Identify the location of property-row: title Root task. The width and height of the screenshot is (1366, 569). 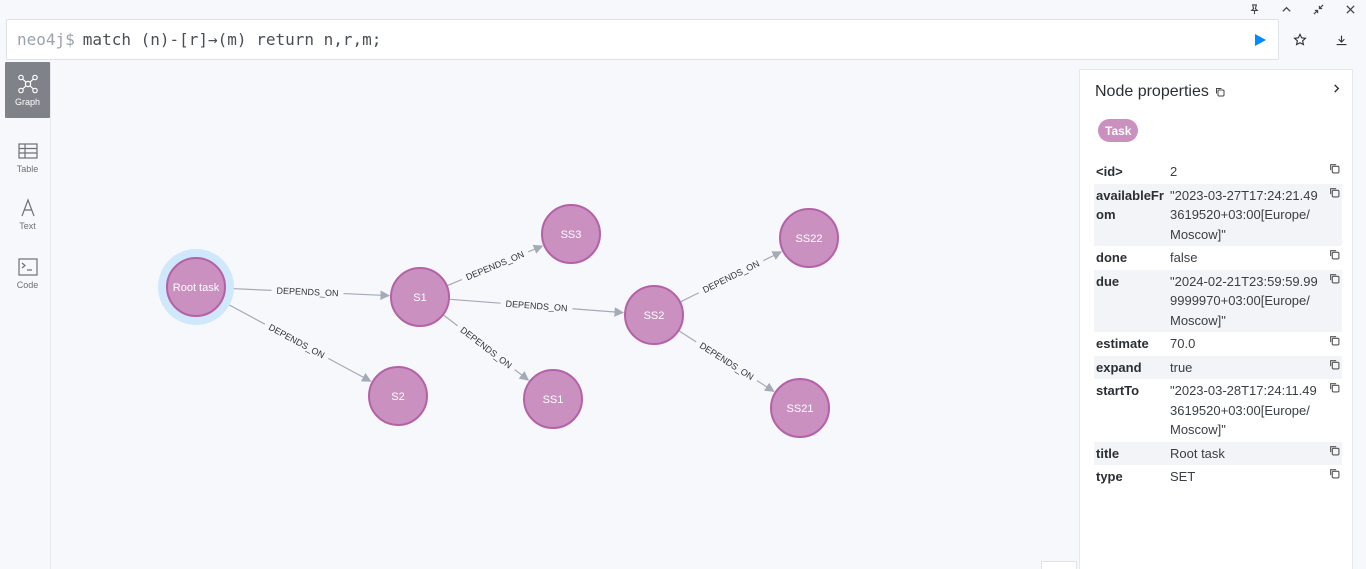
(1218, 453).